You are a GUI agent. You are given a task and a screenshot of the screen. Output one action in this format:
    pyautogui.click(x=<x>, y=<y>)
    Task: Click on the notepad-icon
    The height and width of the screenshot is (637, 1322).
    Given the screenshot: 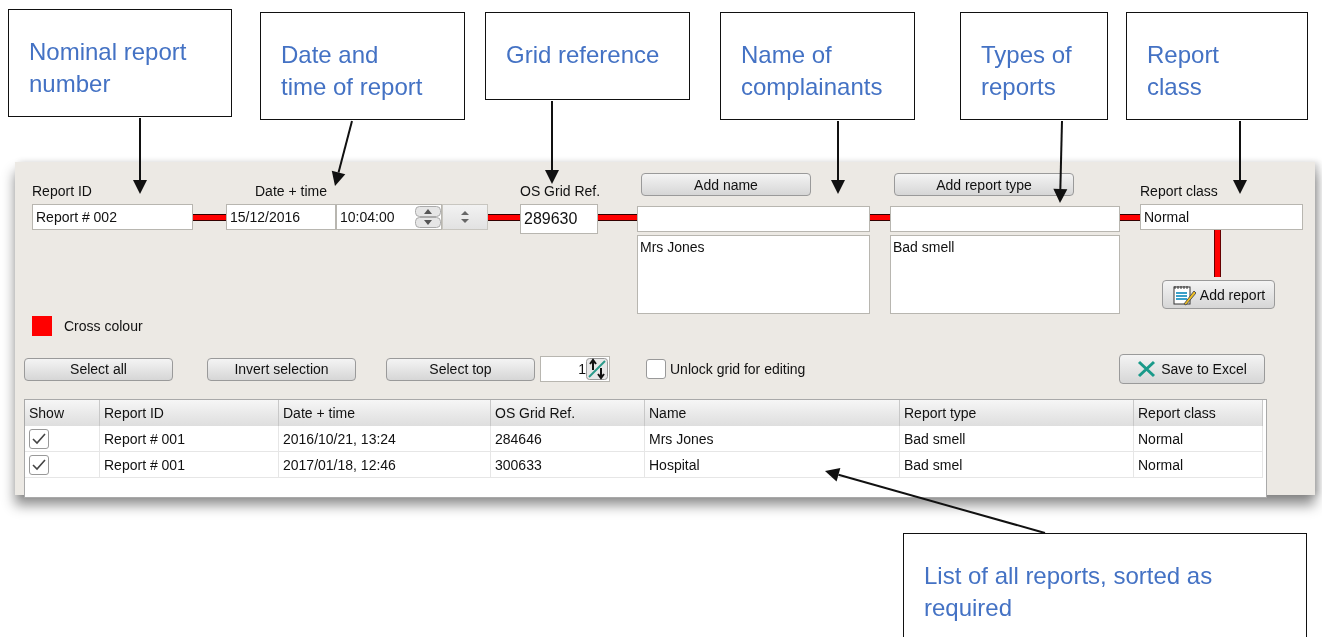 What is the action you would take?
    pyautogui.click(x=1183, y=294)
    